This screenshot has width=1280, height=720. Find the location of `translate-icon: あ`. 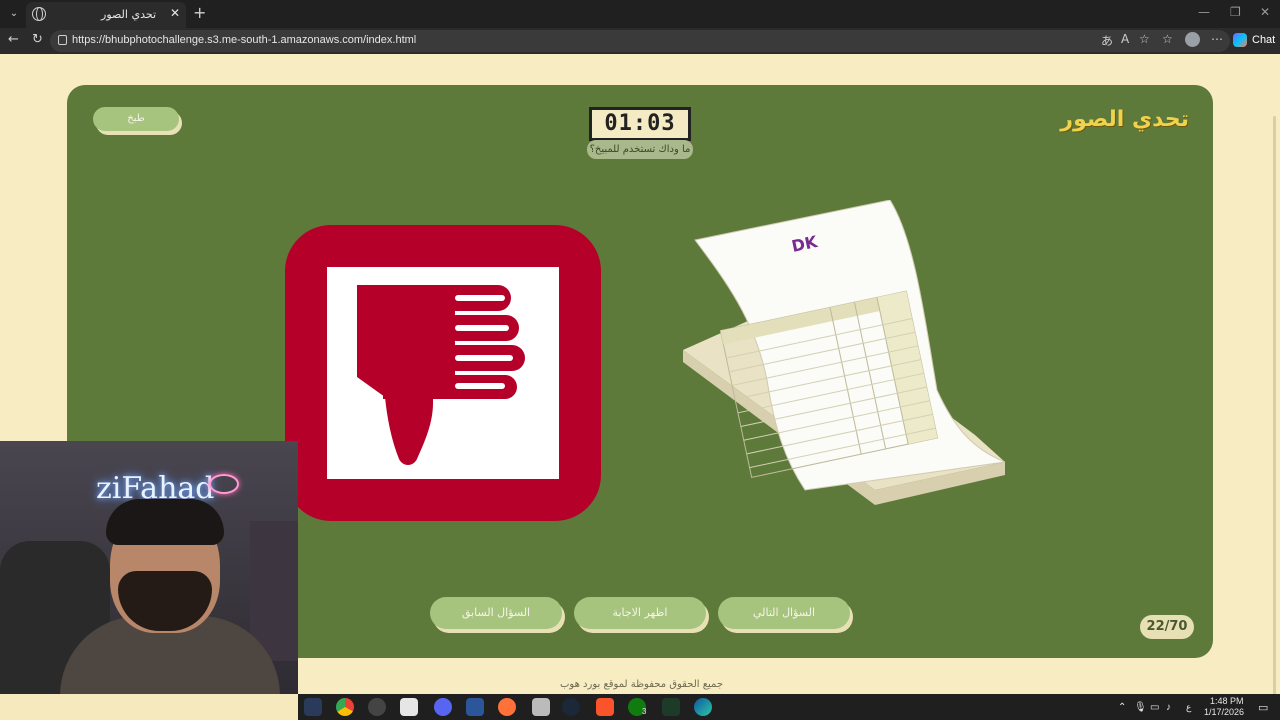

translate-icon: あ is located at coordinates (1107, 40).